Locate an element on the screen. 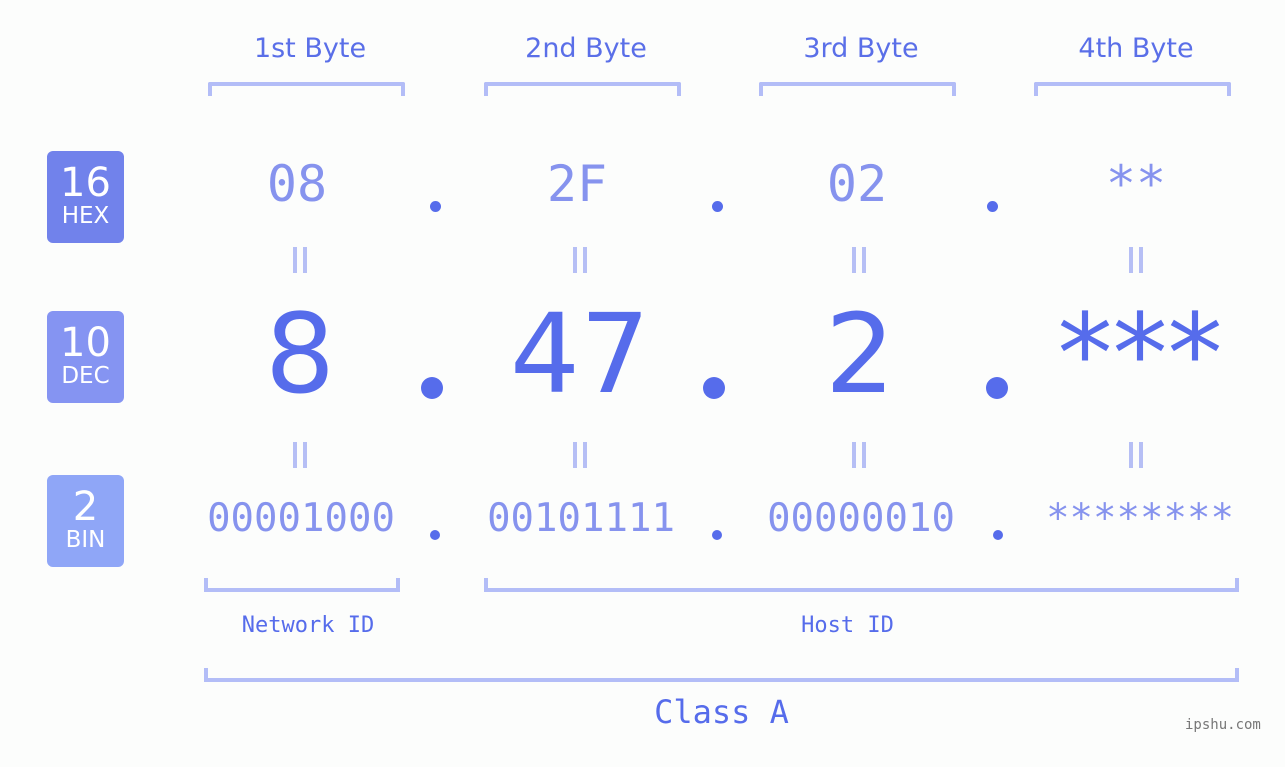 This screenshot has width=1285, height=767. host-id-bracket is located at coordinates (861, 585).